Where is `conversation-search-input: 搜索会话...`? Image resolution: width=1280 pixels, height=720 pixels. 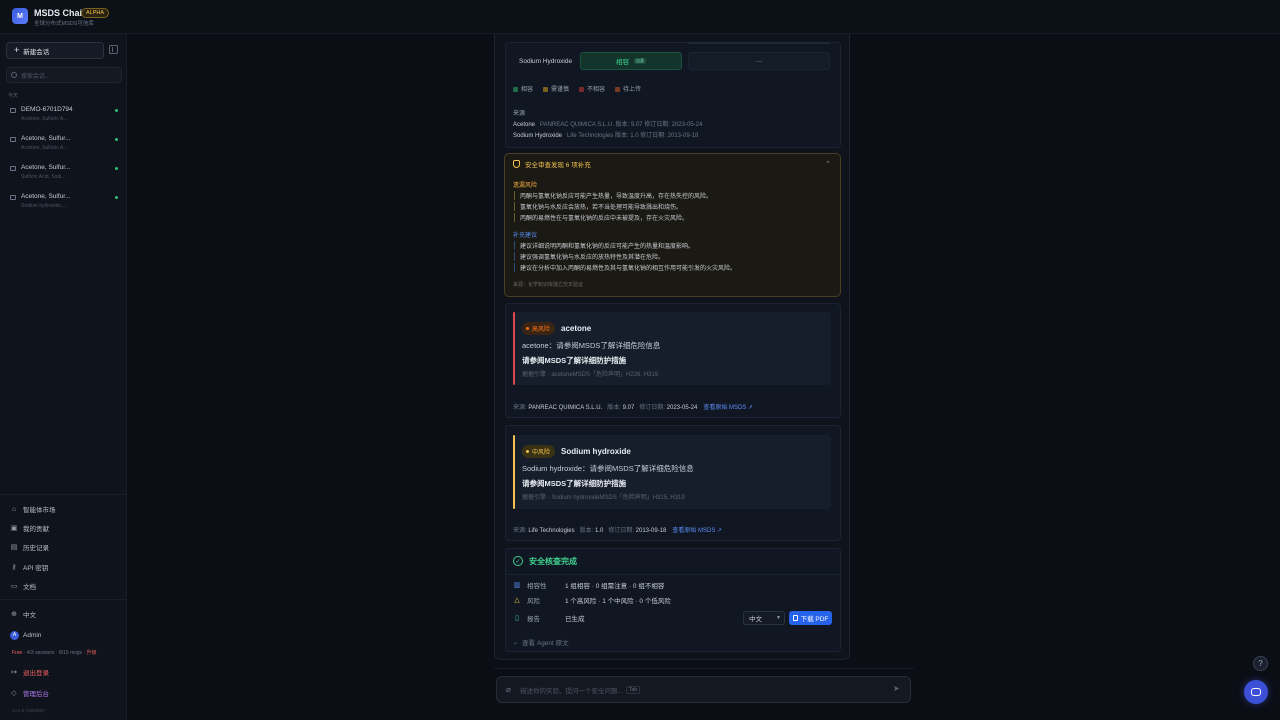
conversation-search-input: 搜索会话... is located at coordinates (64, 75).